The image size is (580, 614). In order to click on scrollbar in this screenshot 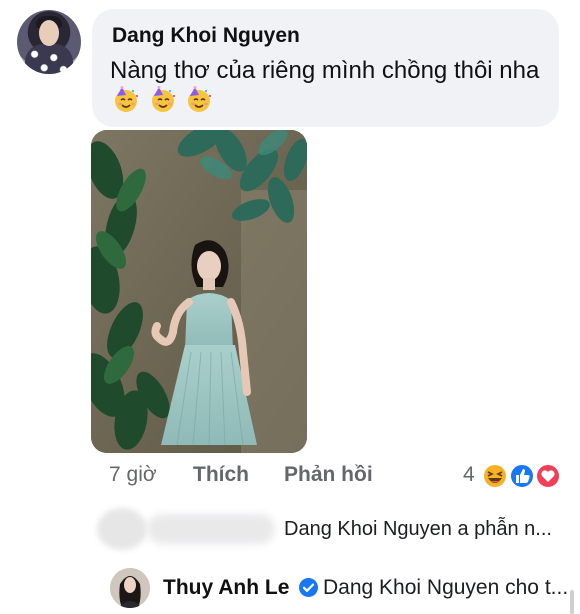, I will do `click(572, 602)`.